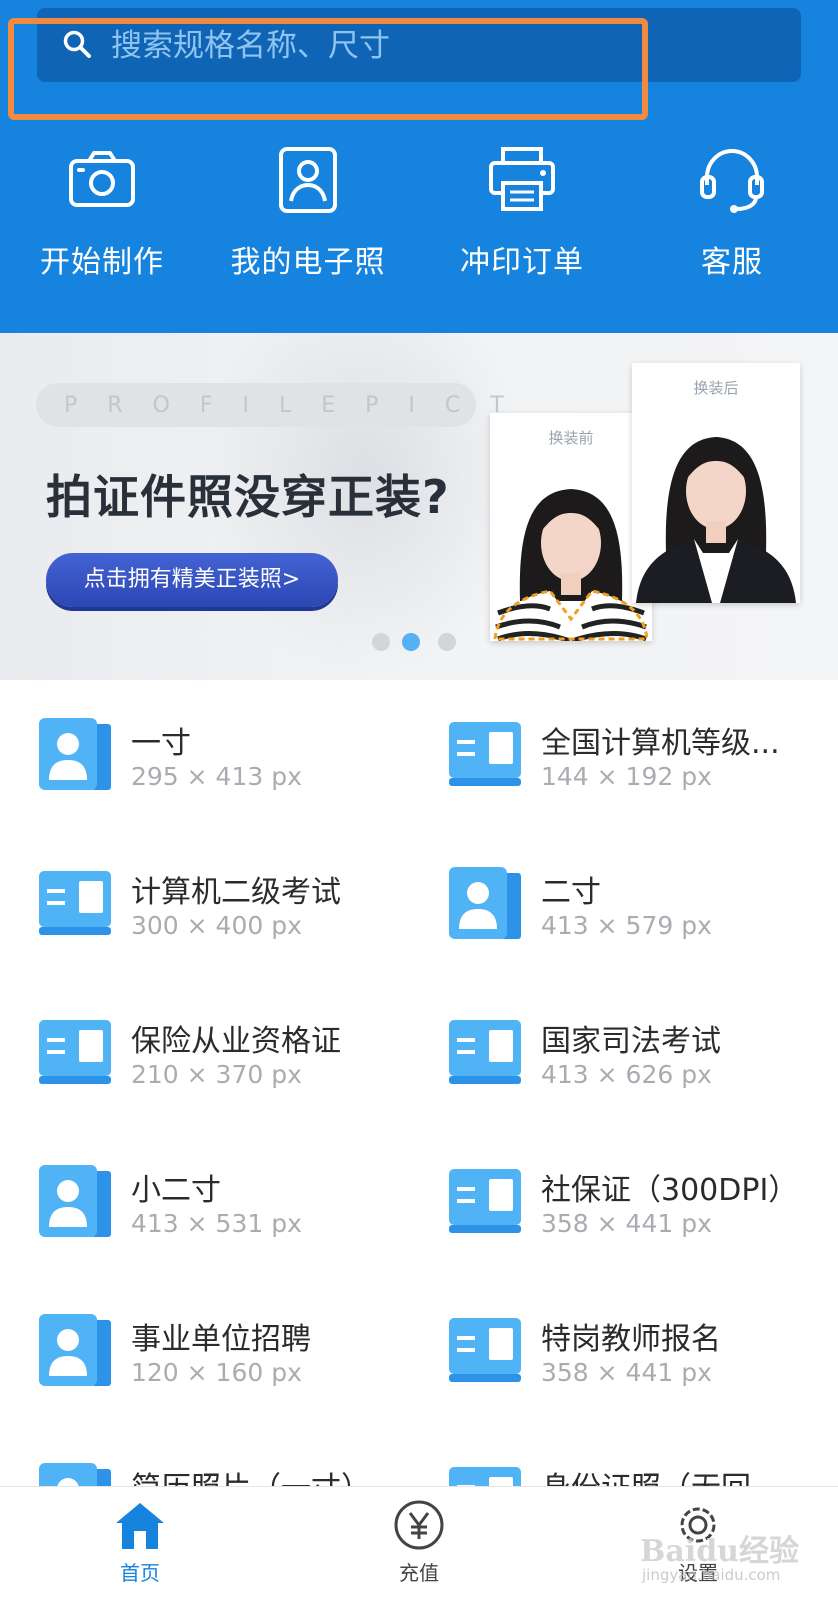  I want to click on spec-name: 身份证照（无回, so click(676, 1474).